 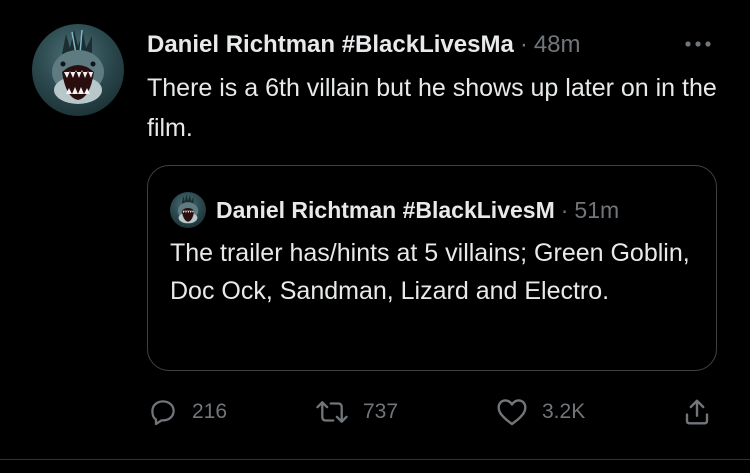 What do you see at coordinates (698, 44) in the screenshot?
I see `more-horizontal-icon` at bounding box center [698, 44].